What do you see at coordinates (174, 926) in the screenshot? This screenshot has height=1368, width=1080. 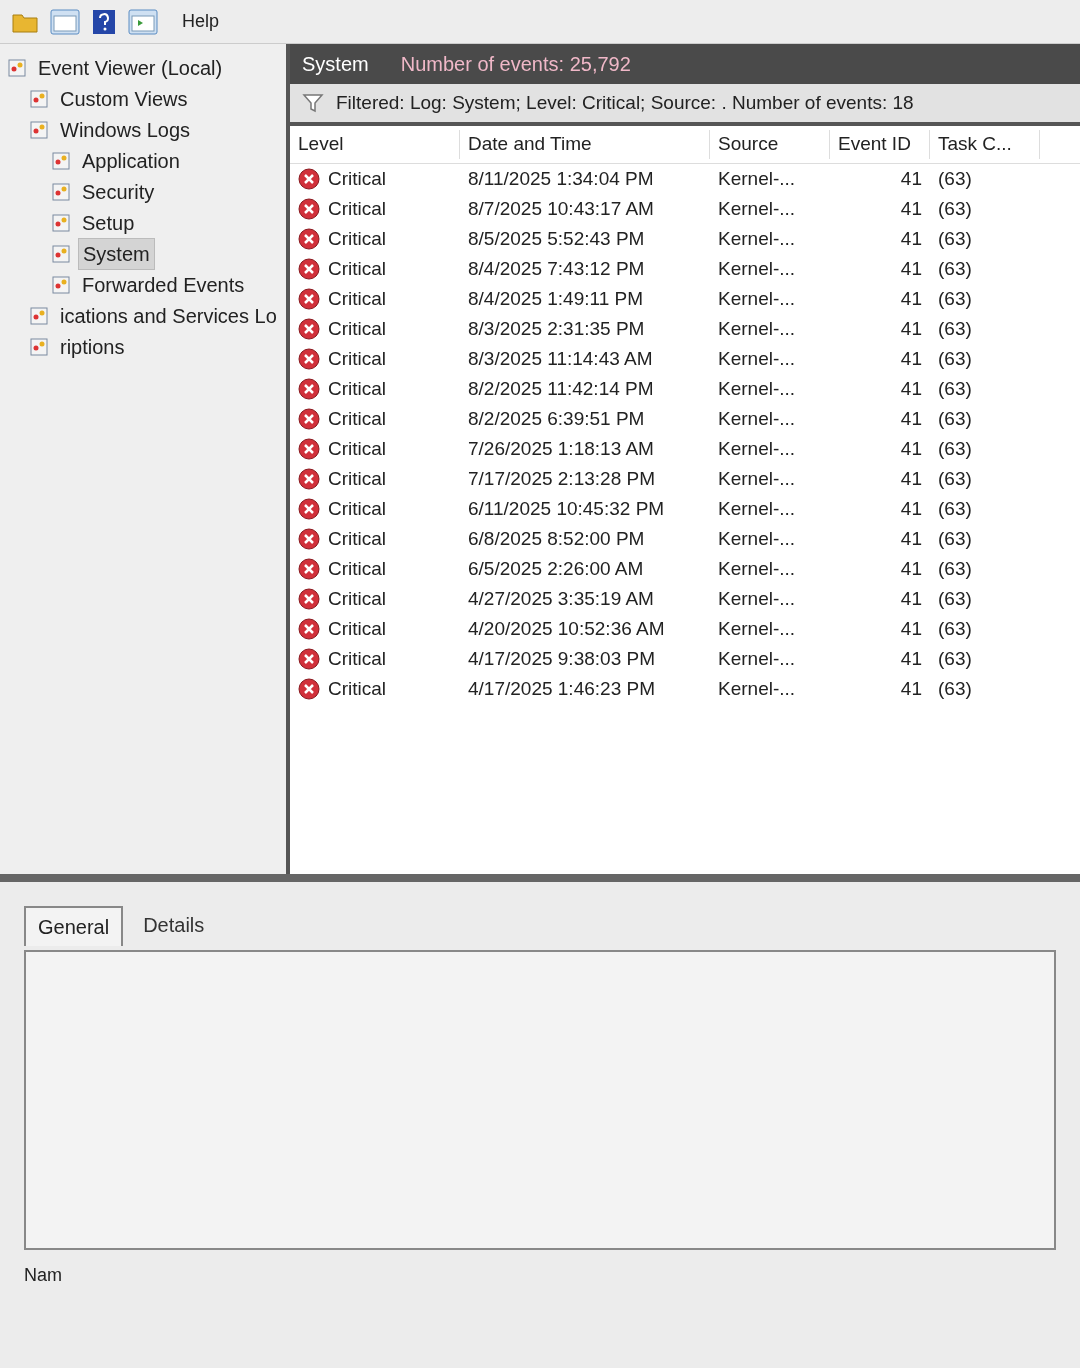 I see `tab: Details` at bounding box center [174, 926].